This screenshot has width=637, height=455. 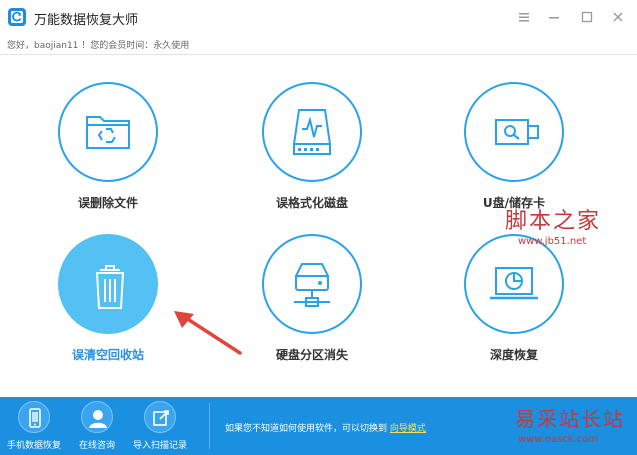 What do you see at coordinates (110, 287) in the screenshot?
I see `recycle-bin-icon` at bounding box center [110, 287].